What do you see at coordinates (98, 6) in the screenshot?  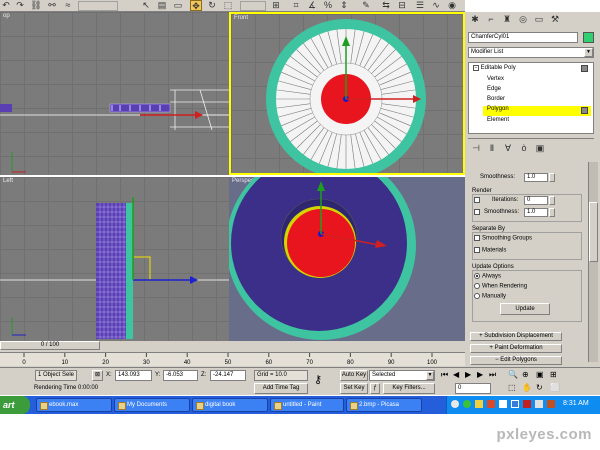 I see `selection-filter` at bounding box center [98, 6].